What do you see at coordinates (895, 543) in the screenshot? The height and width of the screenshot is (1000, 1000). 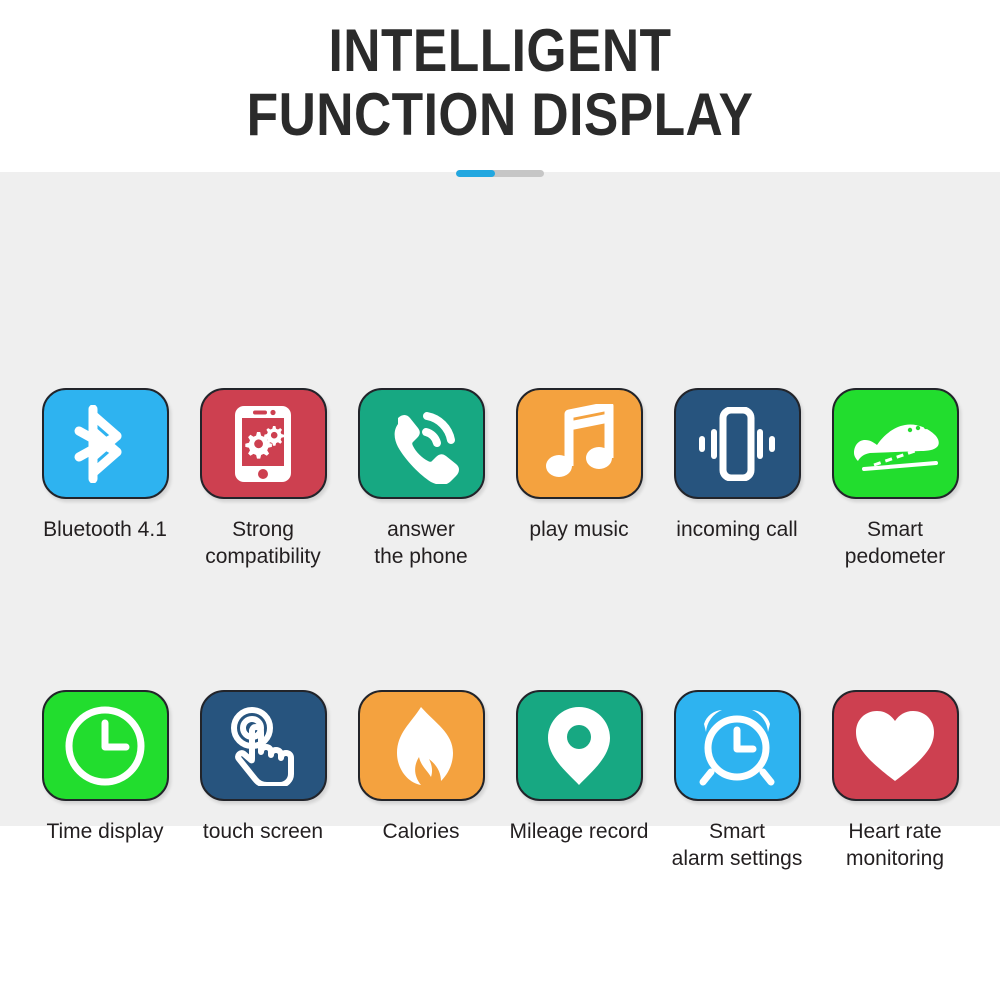 I see `feature-label: Smart pedometer` at bounding box center [895, 543].